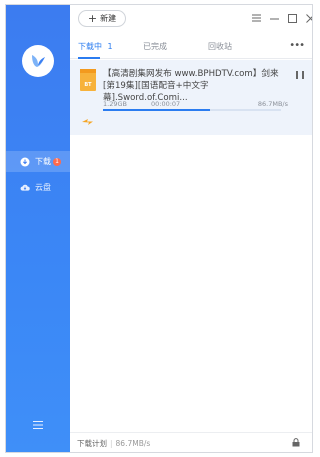 This screenshot has width=320, height=457. I want to click on task-tabs: 下载中 1 已完成 回收站 •••, so click(191, 47).